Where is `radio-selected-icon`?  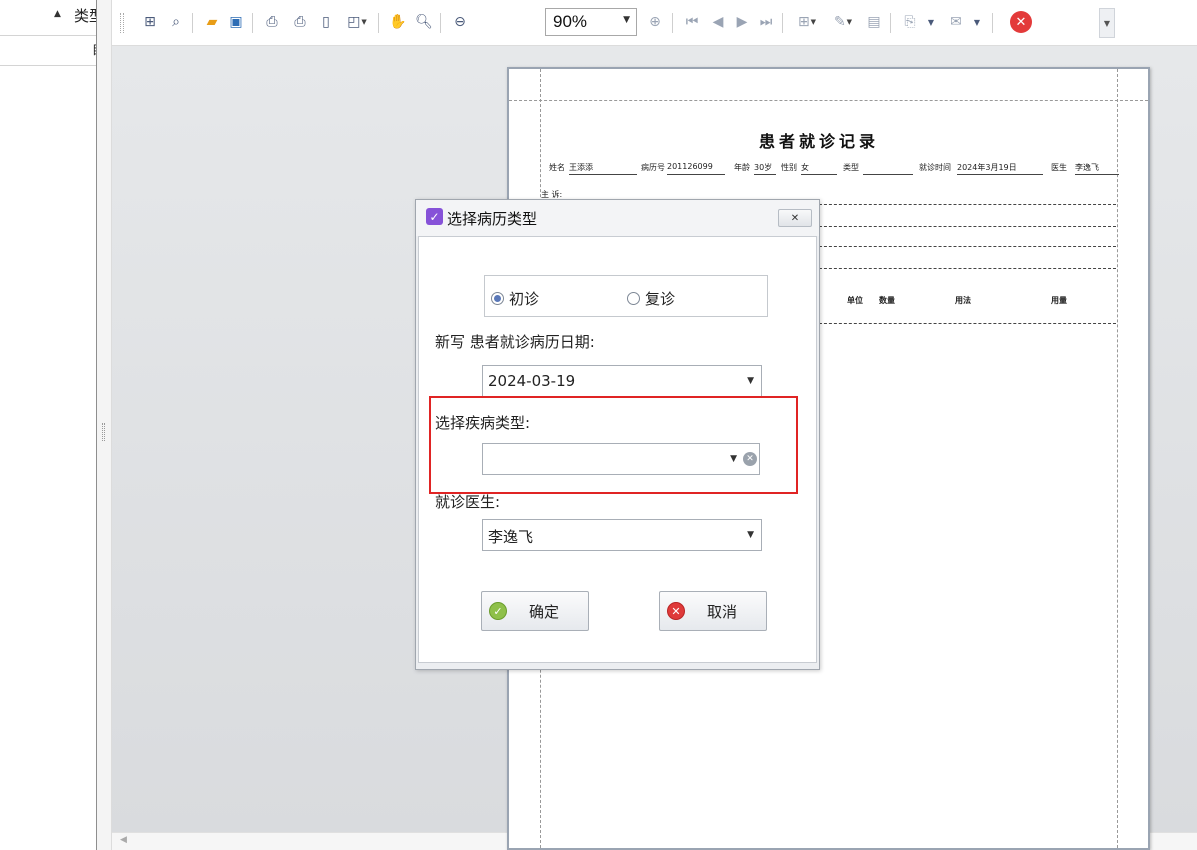
radio-selected-icon is located at coordinates (497, 298).